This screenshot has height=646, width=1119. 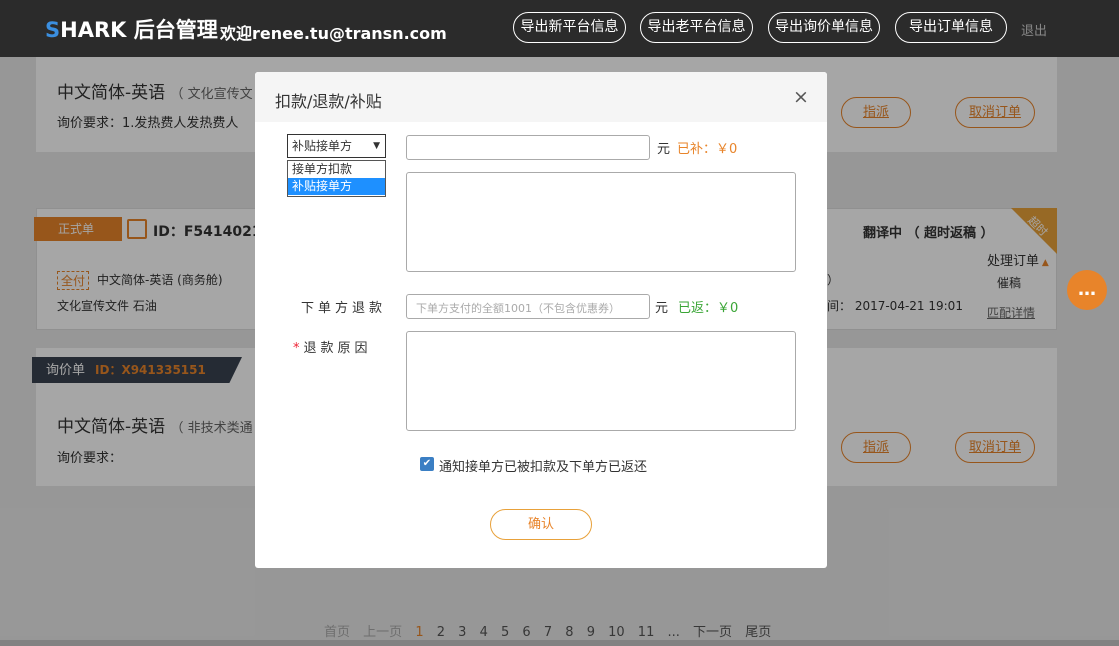 What do you see at coordinates (528, 147) in the screenshot?
I see `amount-input` at bounding box center [528, 147].